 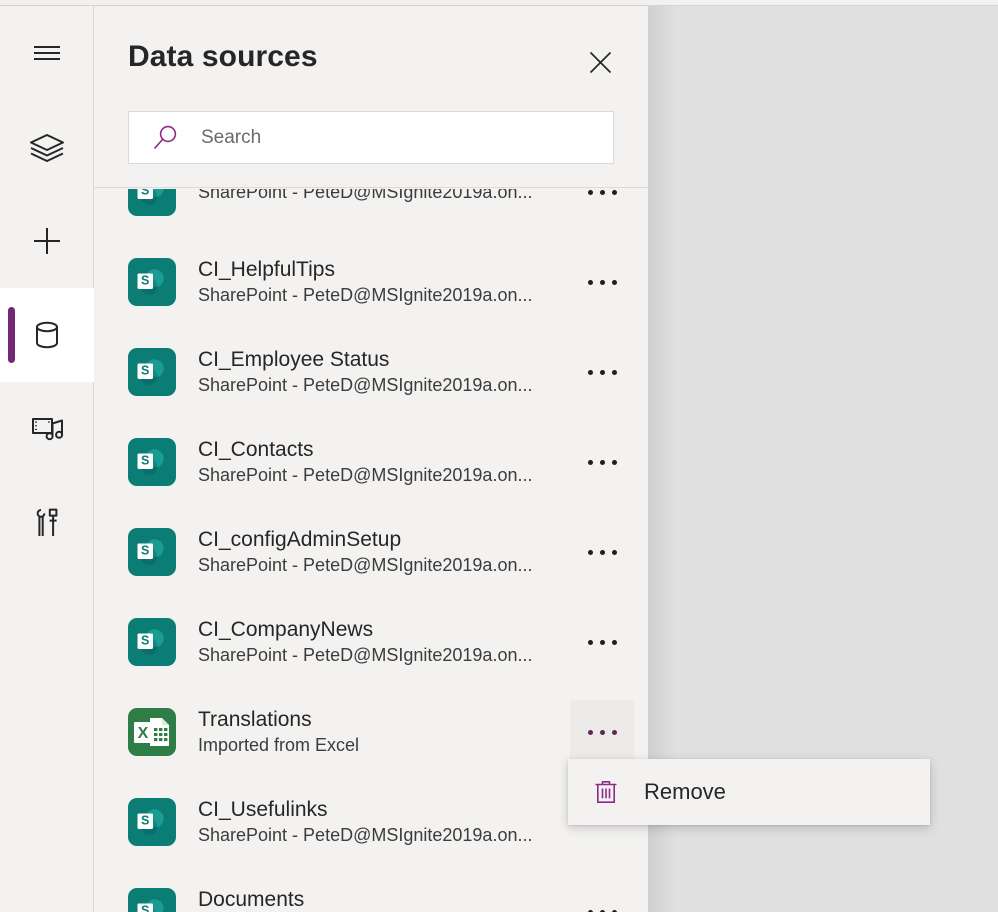 I want to click on rail-item-hamburger-menu, so click(x=47, y=53).